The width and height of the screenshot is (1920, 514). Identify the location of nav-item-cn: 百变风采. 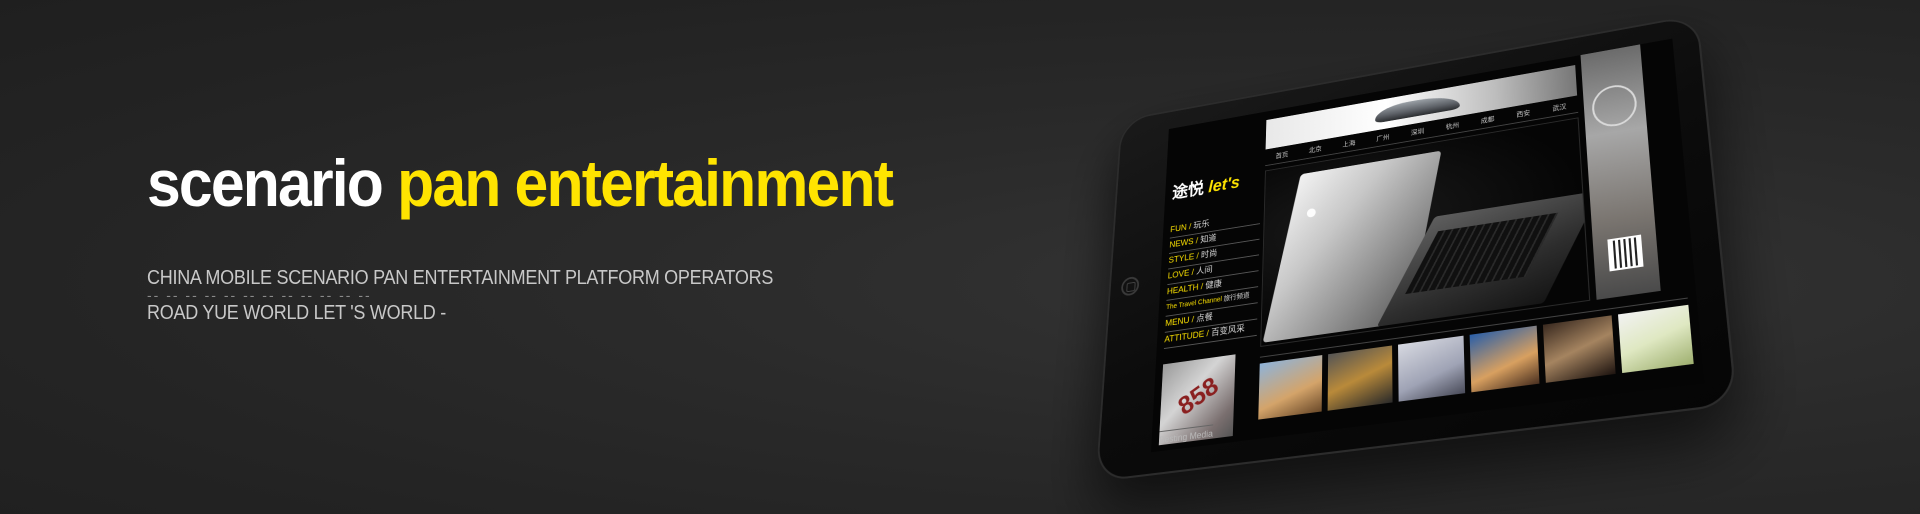
(1227, 330).